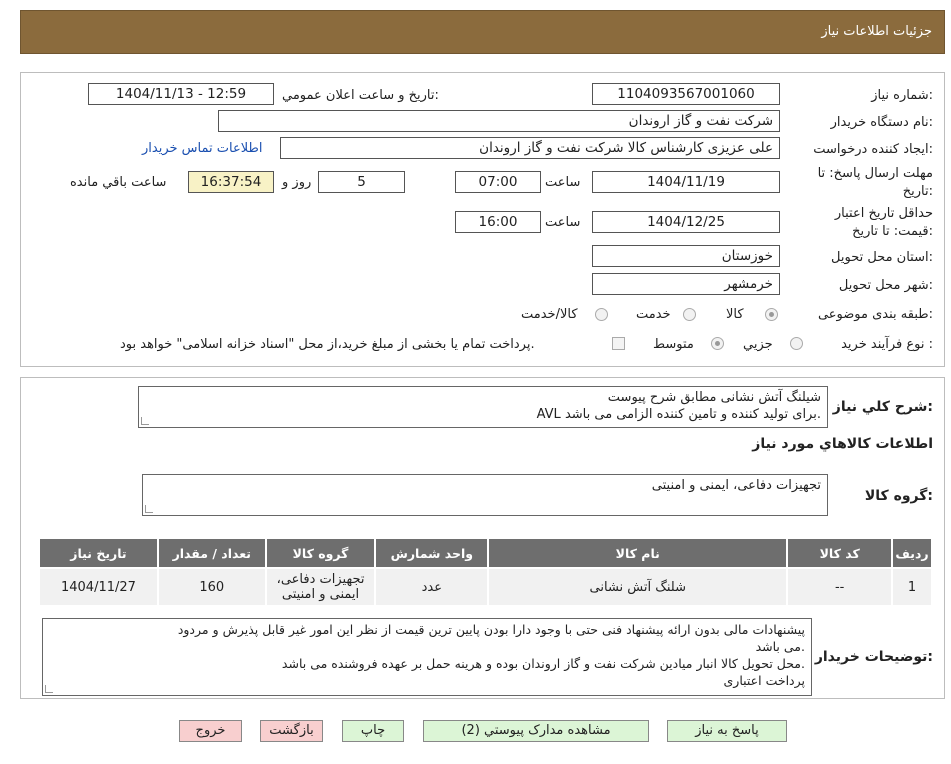 This screenshot has height=764, width=951. What do you see at coordinates (912, 553) in the screenshot?
I see `col-row: رديف` at bounding box center [912, 553].